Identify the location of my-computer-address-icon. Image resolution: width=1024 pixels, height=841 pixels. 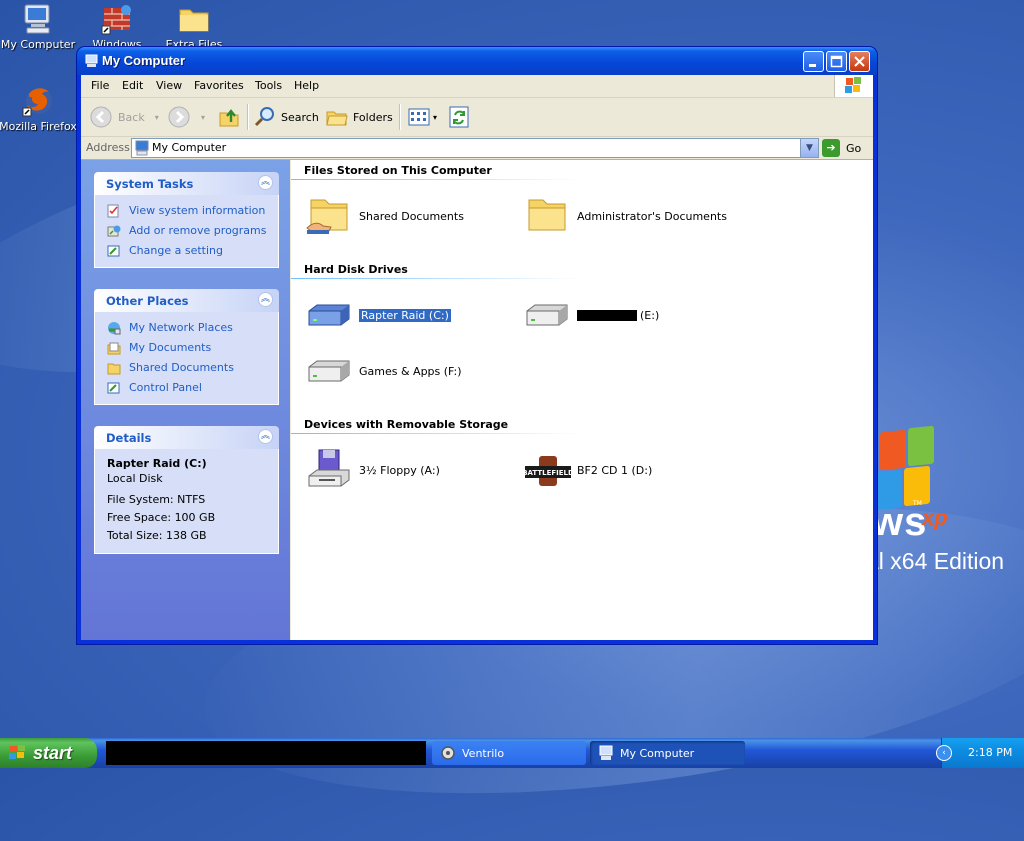
(142, 148).